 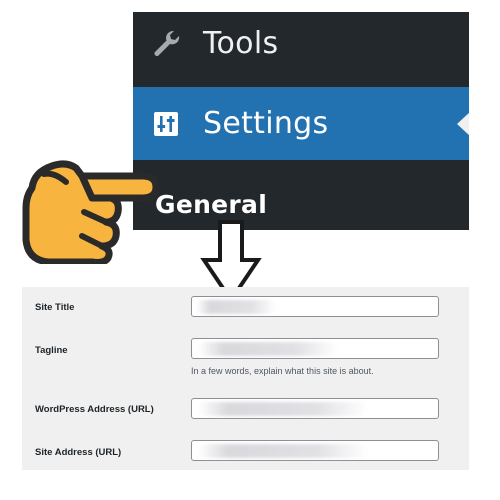 I want to click on wrench-icon, so click(x=166, y=43).